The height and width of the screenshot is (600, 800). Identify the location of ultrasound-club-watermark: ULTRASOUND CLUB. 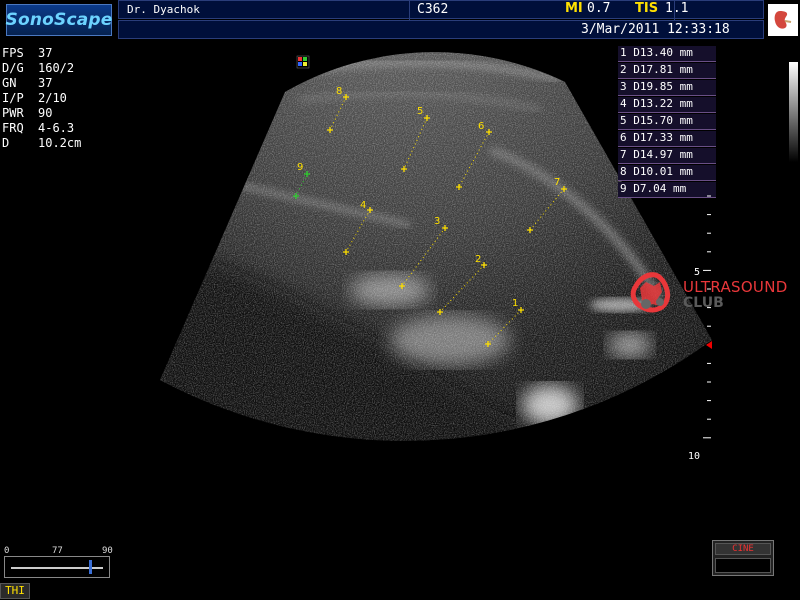
(712, 293).